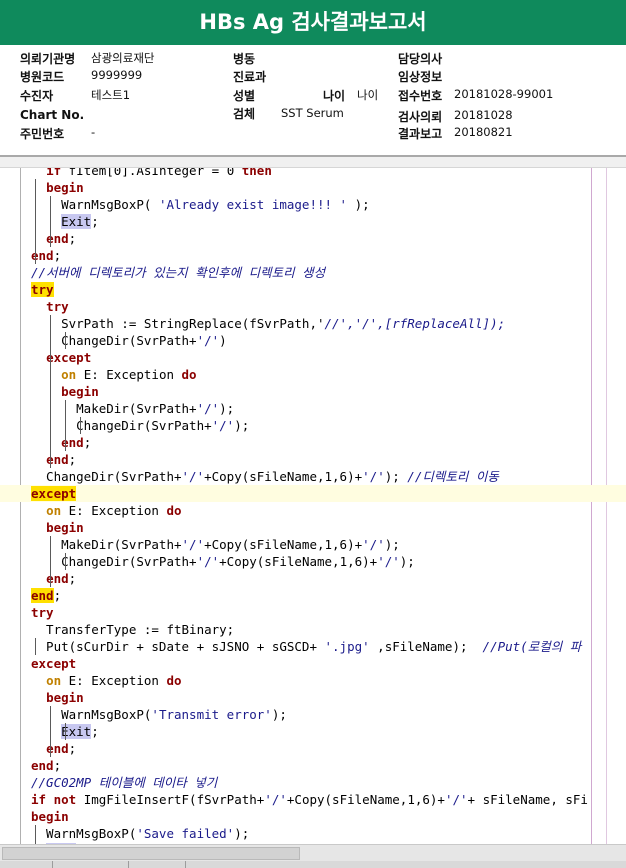 The width and height of the screenshot is (626, 868). What do you see at coordinates (313, 272) in the screenshot?
I see `code-line: //서버에 디렉토리가 있는지 확인후에 디렉토리 생성` at bounding box center [313, 272].